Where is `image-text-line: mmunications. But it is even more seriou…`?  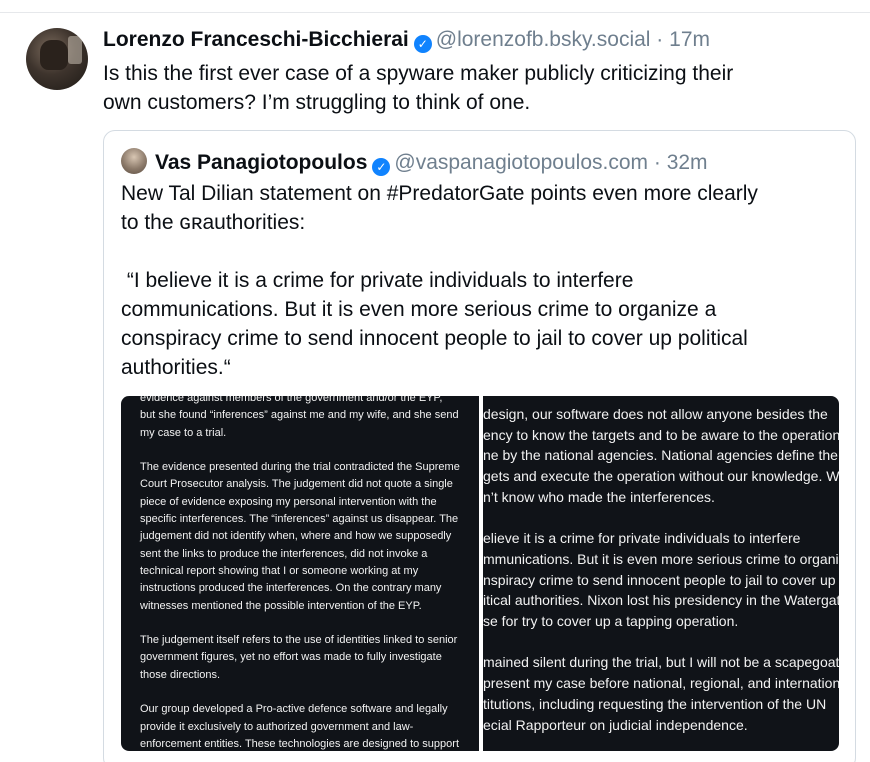 image-text-line: mmunications. But it is even more seriou… is located at coordinates (661, 558).